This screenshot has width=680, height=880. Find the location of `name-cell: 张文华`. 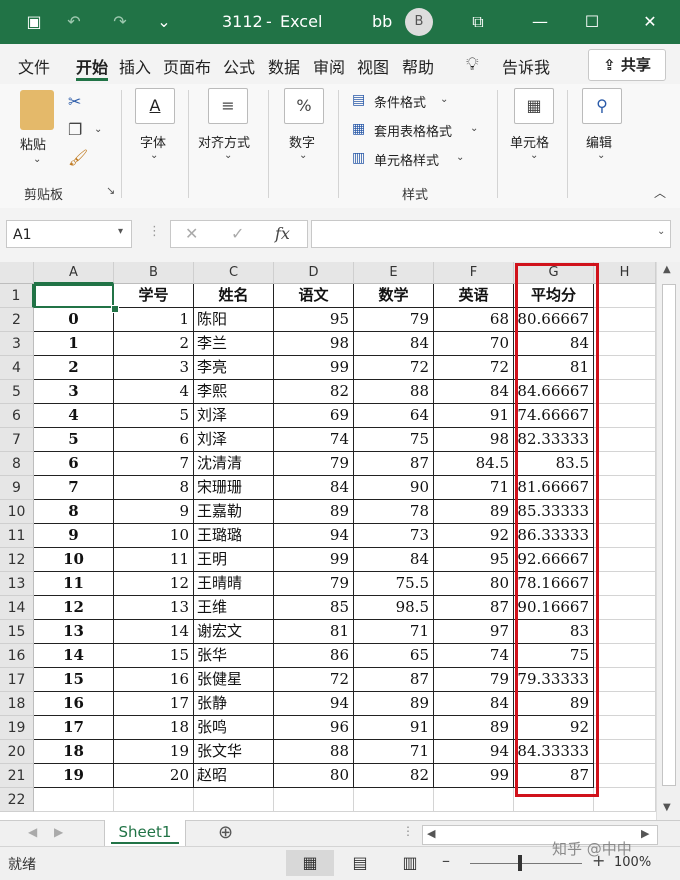

name-cell: 张文华 is located at coordinates (234, 752).